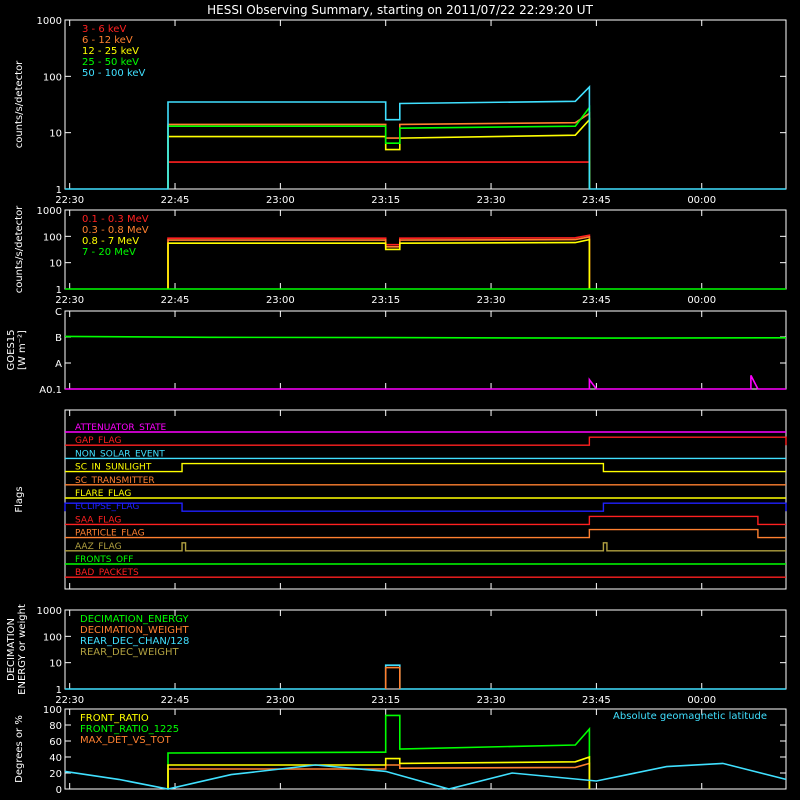 The width and height of the screenshot is (800, 800). What do you see at coordinates (11, 349) in the screenshot?
I see `y-axis-label: GOES15` at bounding box center [11, 349].